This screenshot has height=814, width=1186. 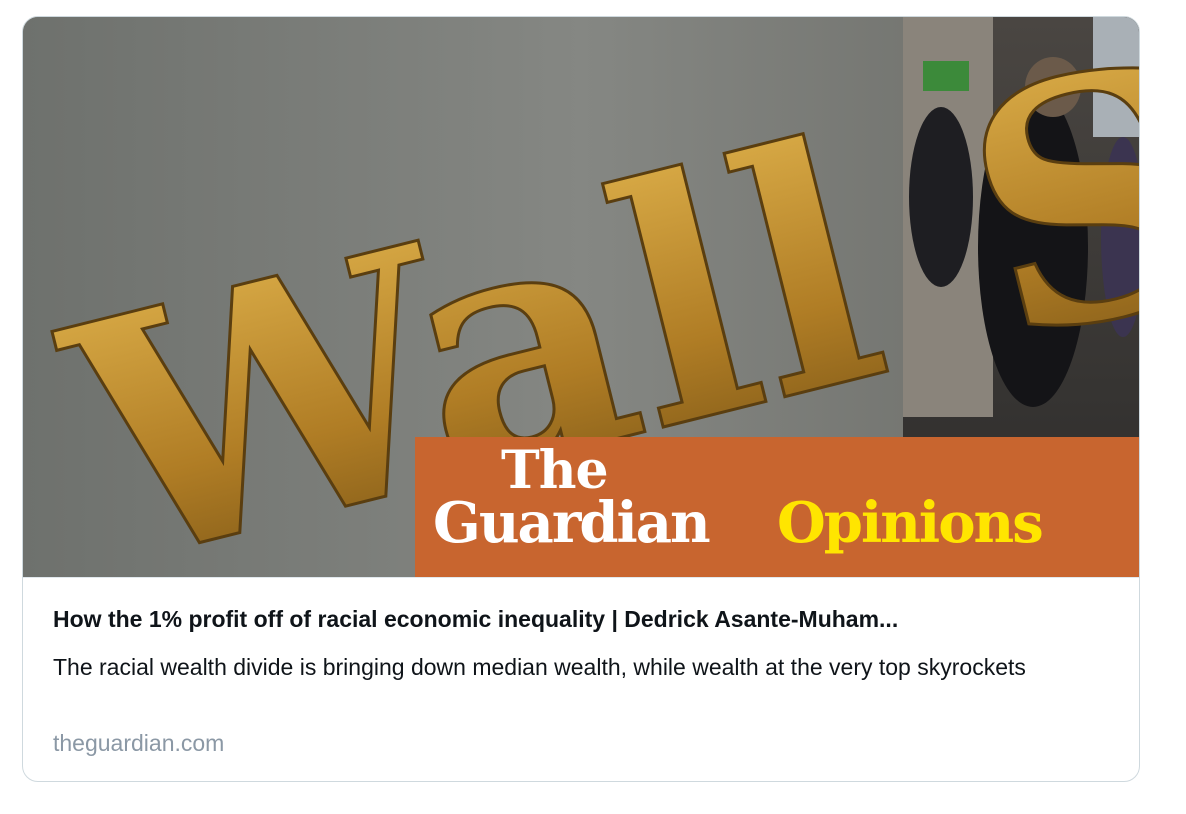 What do you see at coordinates (910, 523) in the screenshot?
I see `logo-opinions: Opinions` at bounding box center [910, 523].